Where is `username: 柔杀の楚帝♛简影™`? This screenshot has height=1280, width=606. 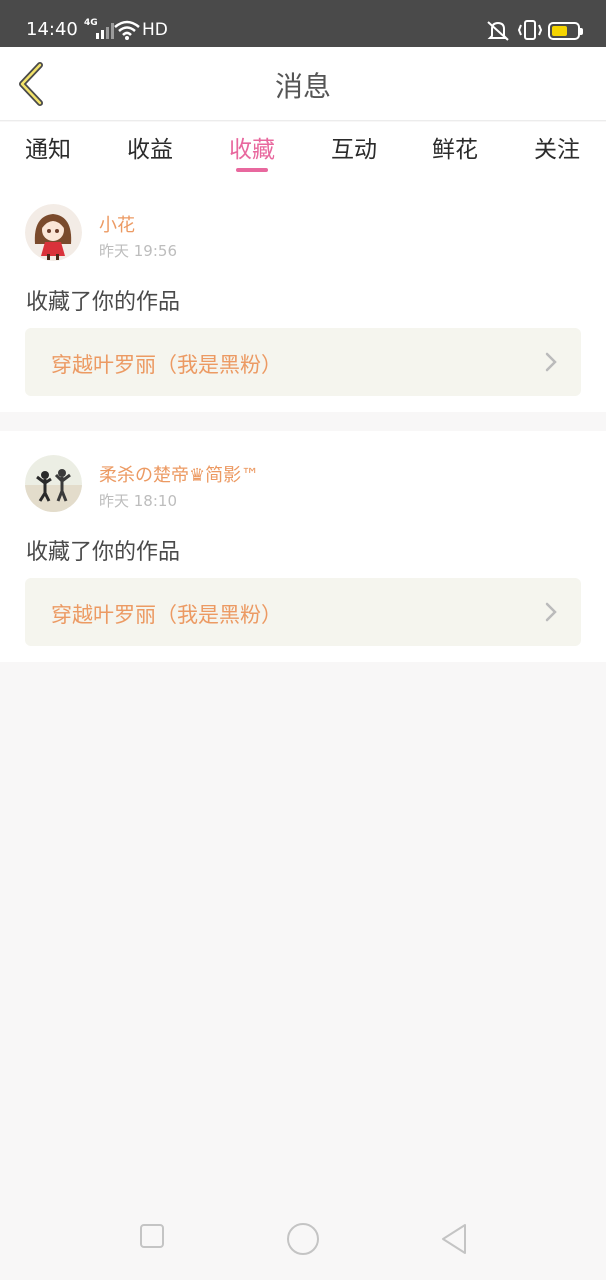 username: 柔杀の楚帝♛简影™ is located at coordinates (179, 474).